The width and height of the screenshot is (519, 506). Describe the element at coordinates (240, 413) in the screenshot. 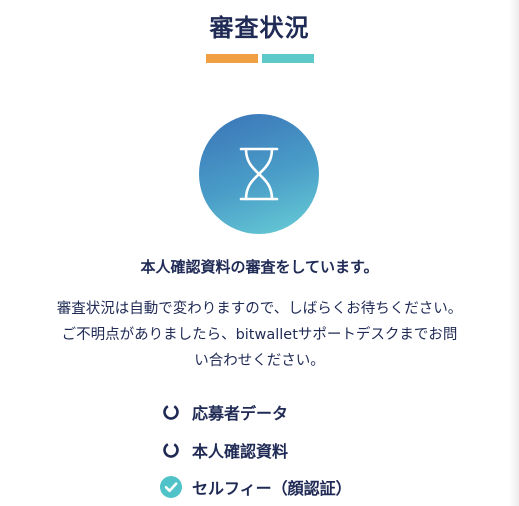

I see `step-label: 応募者データ` at that location.